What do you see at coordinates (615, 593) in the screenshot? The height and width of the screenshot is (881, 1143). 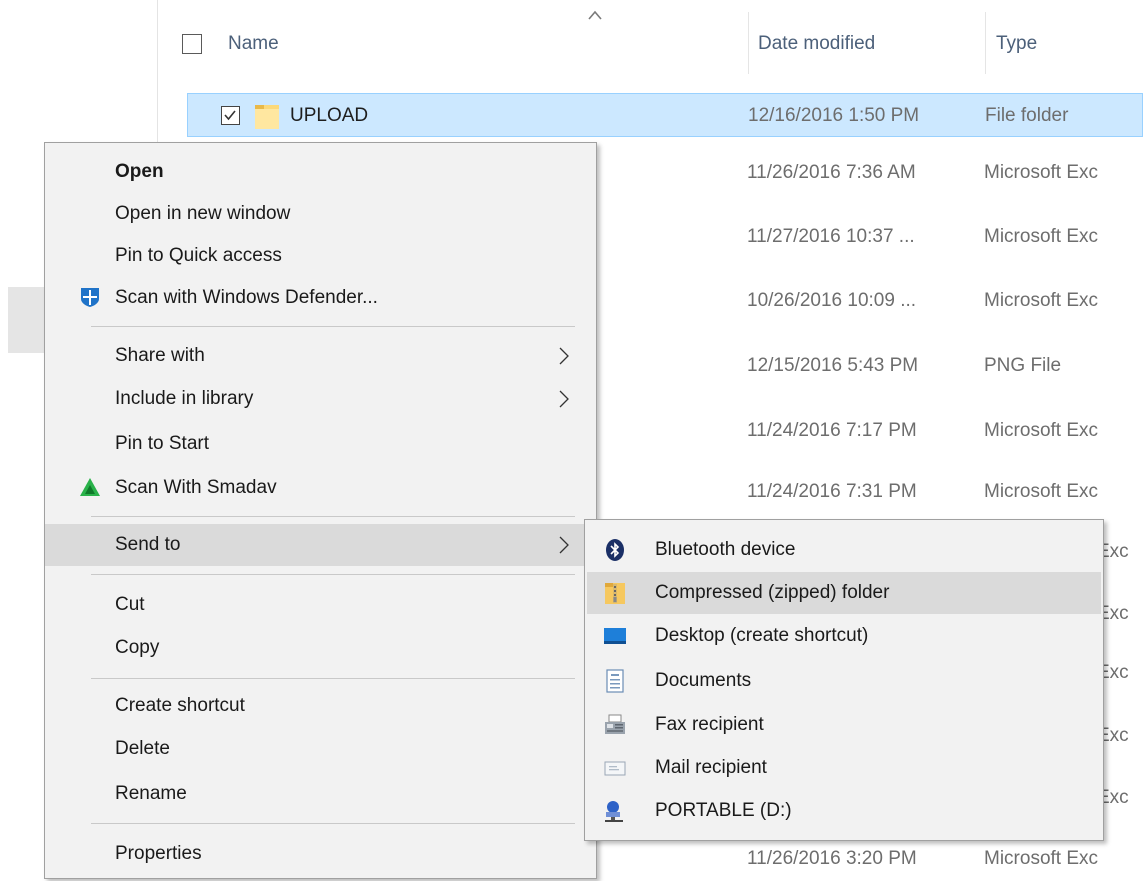 I see `zip-folder-icon` at bounding box center [615, 593].